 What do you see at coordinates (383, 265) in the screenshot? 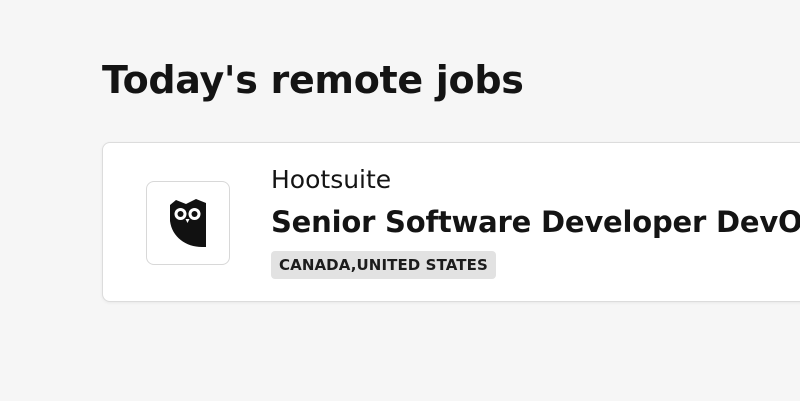
I see `location-badge: CANADA,UNITED STATES` at bounding box center [383, 265].